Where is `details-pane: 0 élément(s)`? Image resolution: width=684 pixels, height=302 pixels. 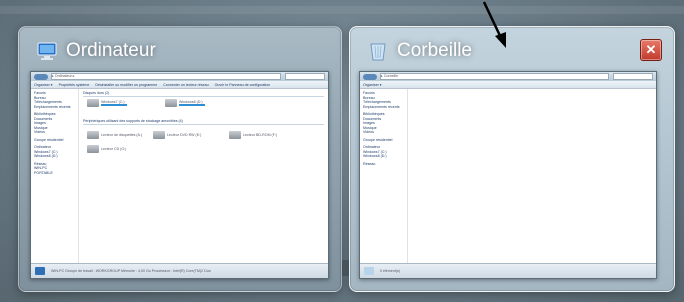 details-pane: 0 élément(s) is located at coordinates (508, 270).